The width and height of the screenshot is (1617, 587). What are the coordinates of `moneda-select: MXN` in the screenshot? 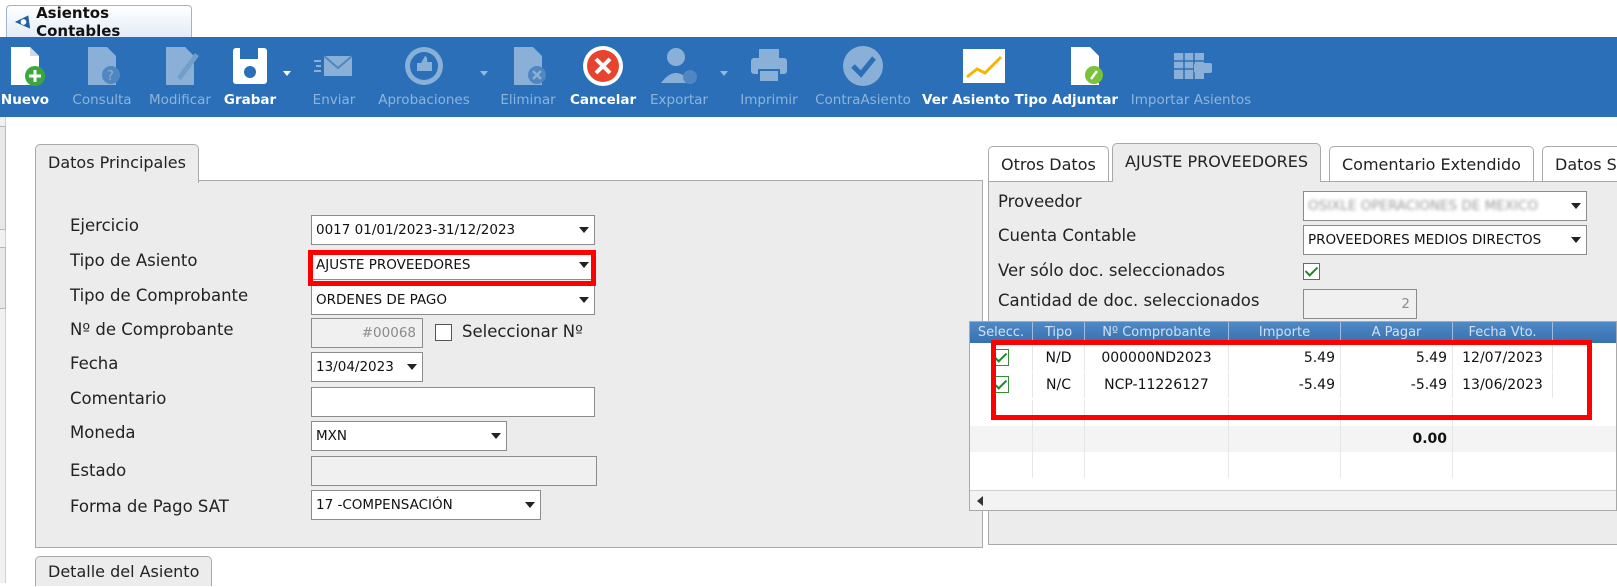 It's located at (409, 436).